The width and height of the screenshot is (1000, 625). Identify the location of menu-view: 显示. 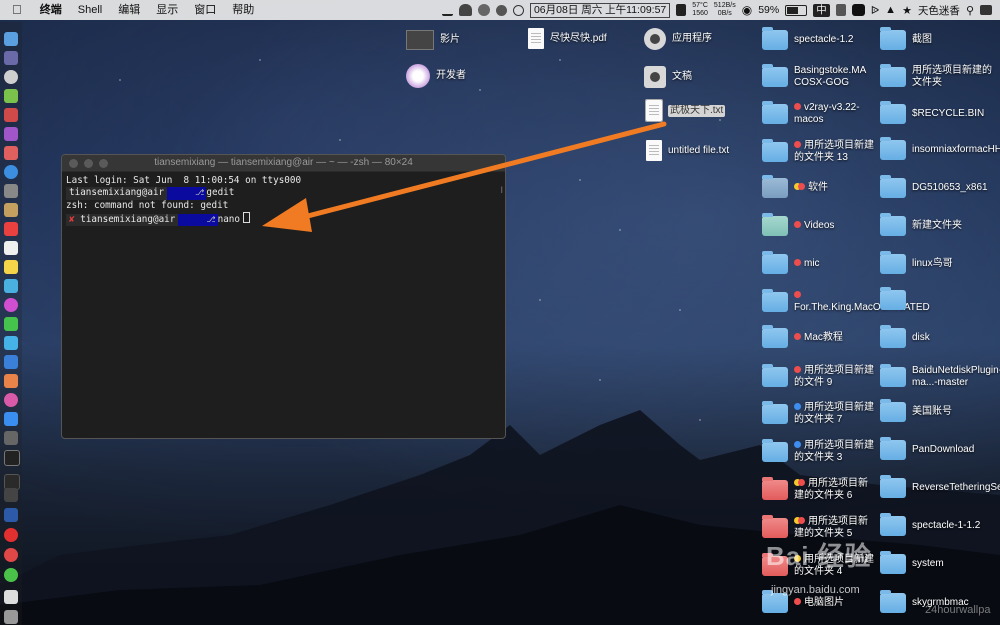
(167, 10).